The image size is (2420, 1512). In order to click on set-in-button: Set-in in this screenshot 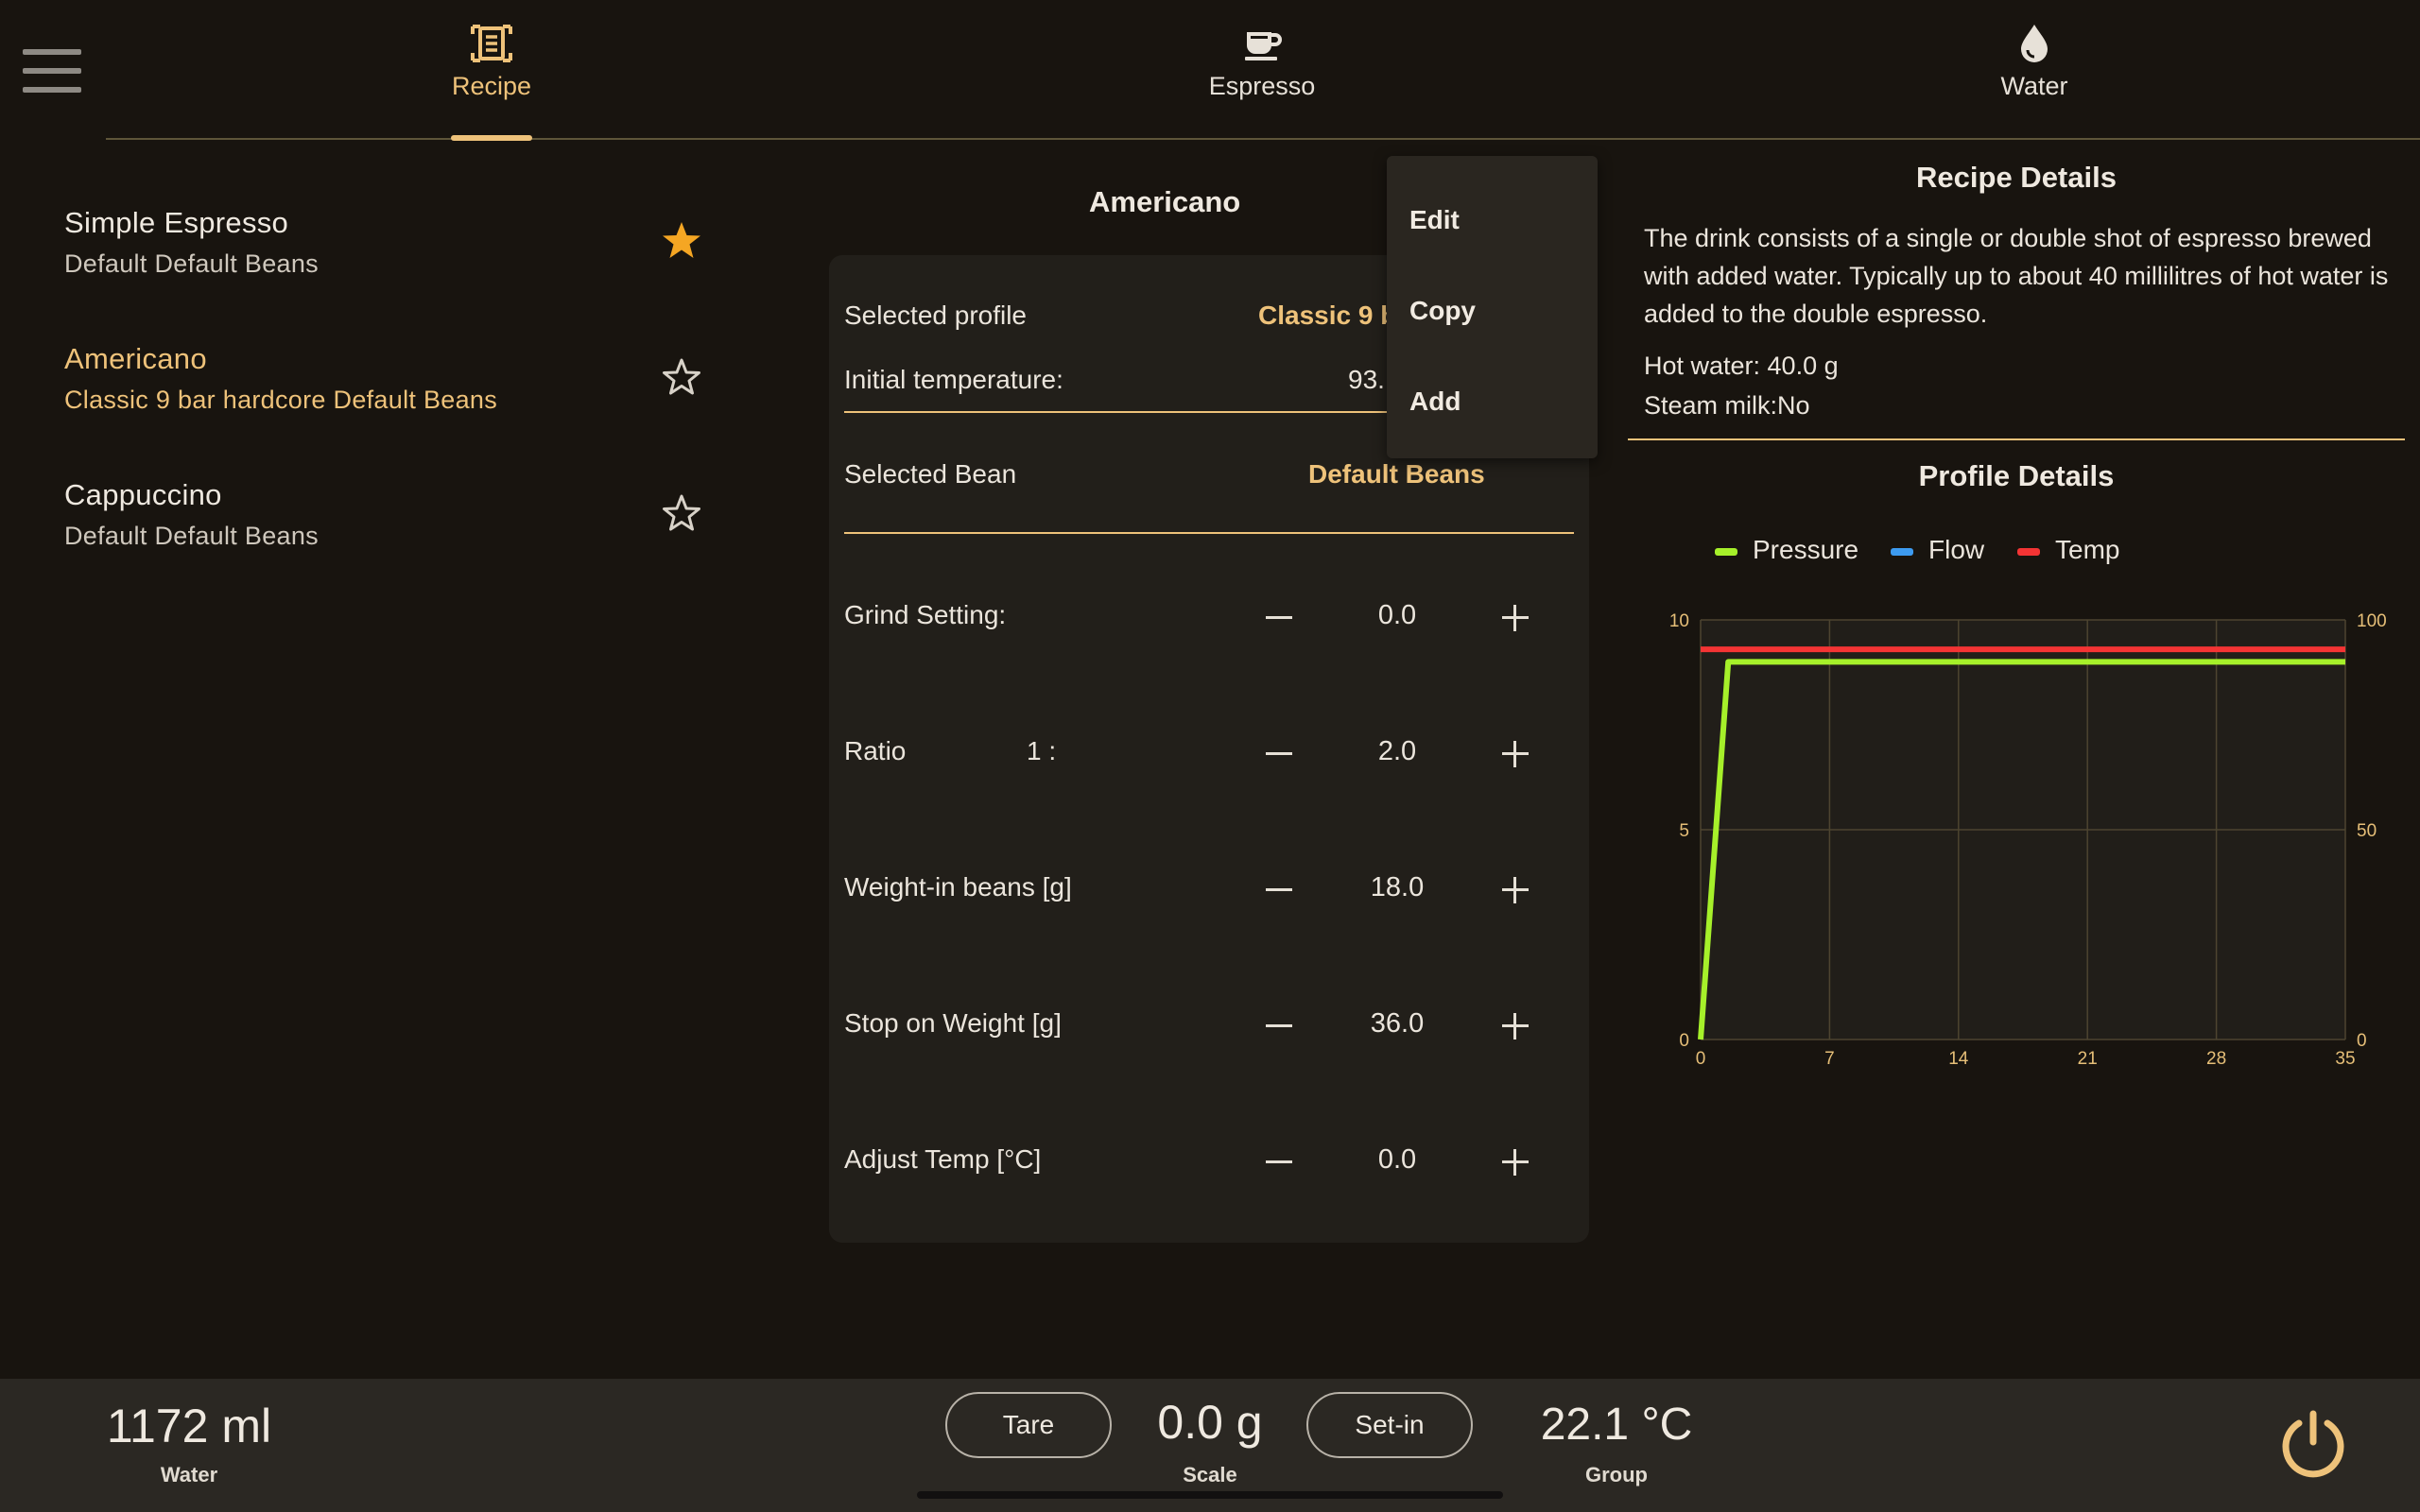, I will do `click(1389, 1425)`.